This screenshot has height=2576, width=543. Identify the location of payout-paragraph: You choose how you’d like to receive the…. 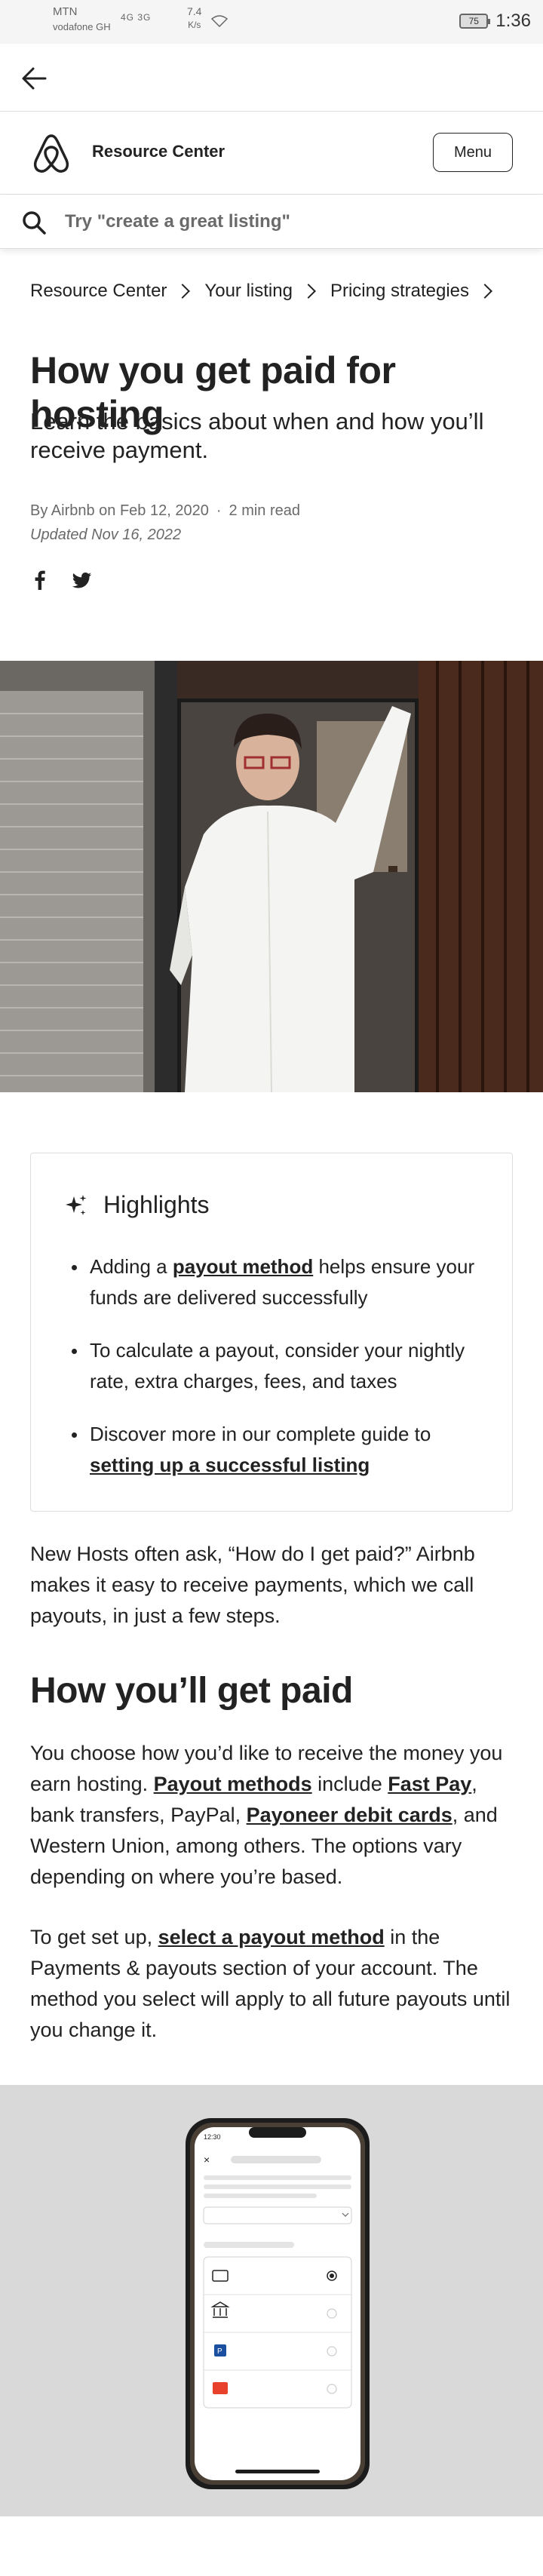
(275, 1815).